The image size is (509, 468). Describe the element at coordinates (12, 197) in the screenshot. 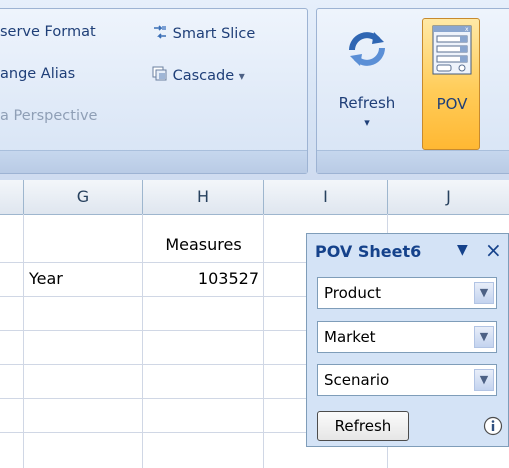

I see `column-header-f` at that location.